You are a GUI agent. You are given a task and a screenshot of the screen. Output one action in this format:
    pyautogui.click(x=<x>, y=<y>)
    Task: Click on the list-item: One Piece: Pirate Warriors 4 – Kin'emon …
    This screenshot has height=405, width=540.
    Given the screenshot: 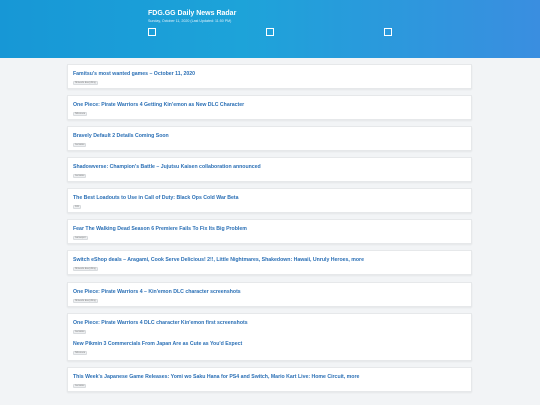 What is the action you would take?
    pyautogui.click(x=157, y=296)
    